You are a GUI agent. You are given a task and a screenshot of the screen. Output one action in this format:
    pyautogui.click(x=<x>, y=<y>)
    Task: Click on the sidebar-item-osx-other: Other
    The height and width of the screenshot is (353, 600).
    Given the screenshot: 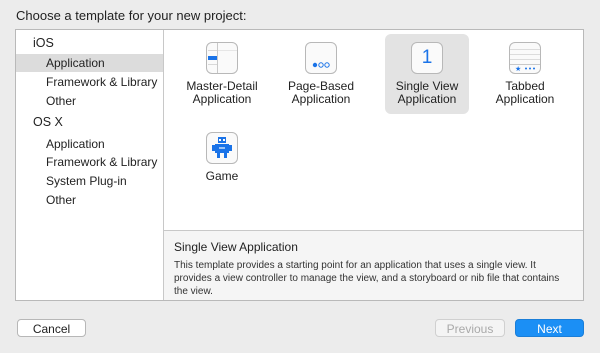 What is the action you would take?
    pyautogui.click(x=89, y=200)
    